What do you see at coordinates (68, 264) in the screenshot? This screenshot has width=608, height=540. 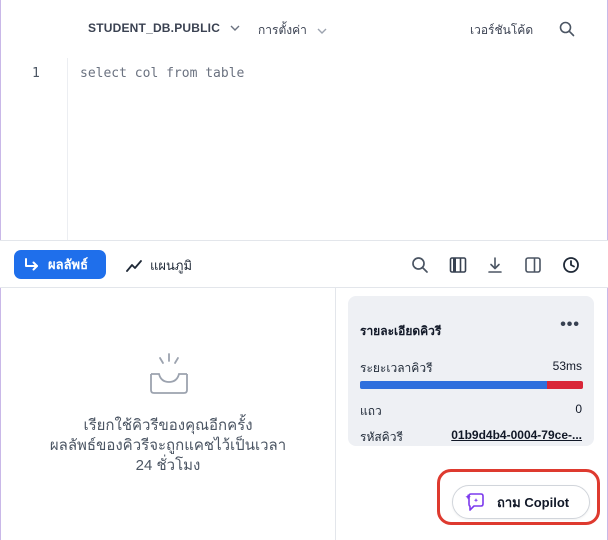 I see `results-tab-label: ผลลัพธ์` at bounding box center [68, 264].